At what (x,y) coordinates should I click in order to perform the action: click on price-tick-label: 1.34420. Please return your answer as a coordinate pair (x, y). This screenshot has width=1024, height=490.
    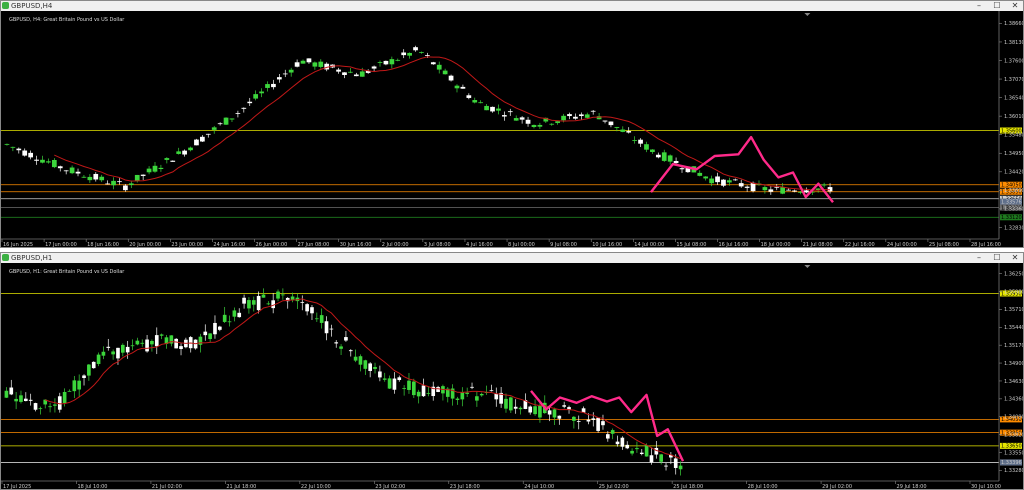
    Looking at the image, I should click on (1013, 173).